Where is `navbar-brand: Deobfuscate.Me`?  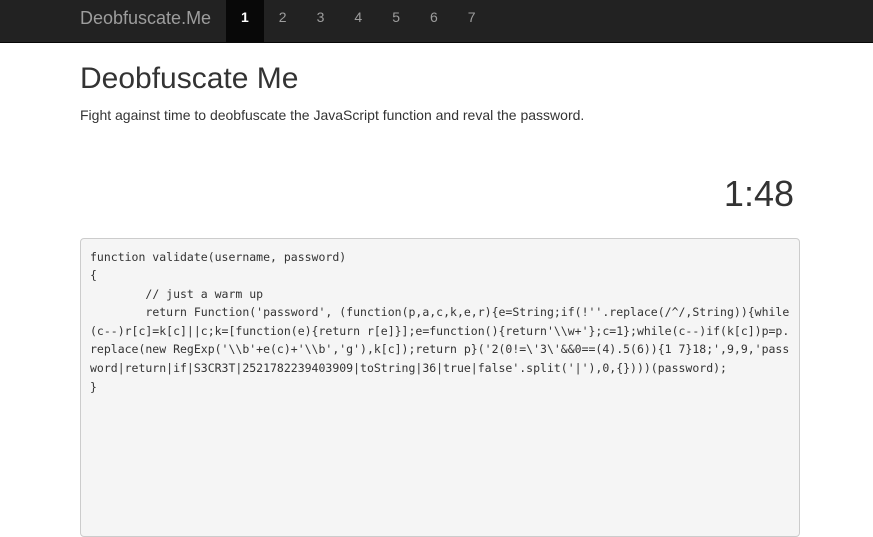 navbar-brand: Deobfuscate.Me is located at coordinates (145, 21).